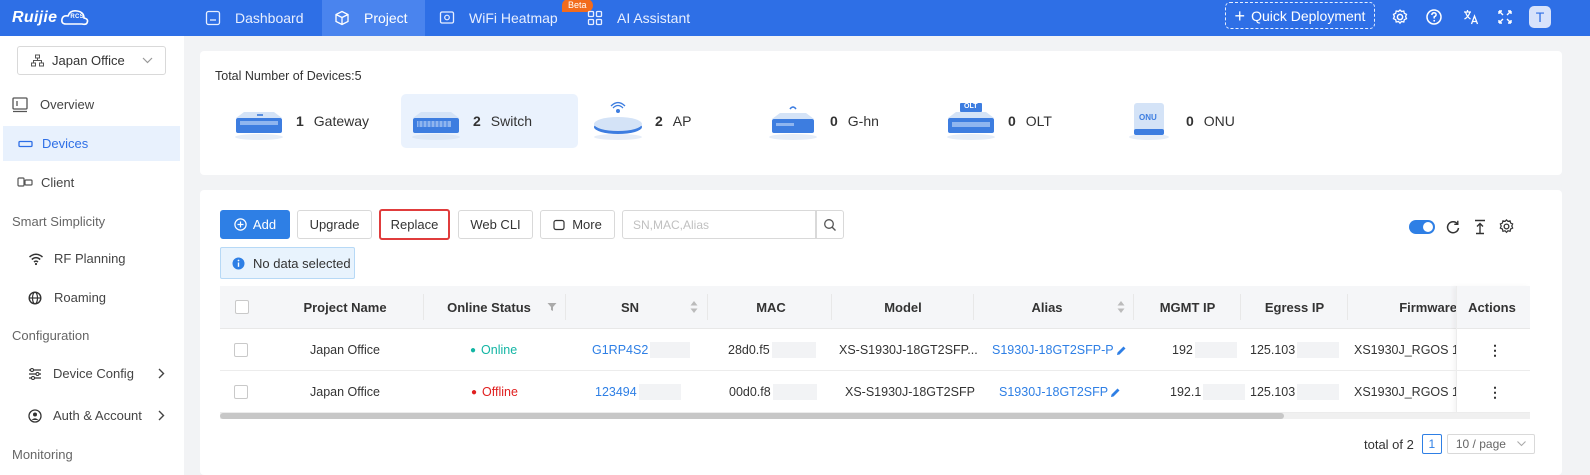 Image resolution: width=1590 pixels, height=475 pixels. What do you see at coordinates (1294, 307) in the screenshot?
I see `col-egress-ip: Egress IP` at bounding box center [1294, 307].